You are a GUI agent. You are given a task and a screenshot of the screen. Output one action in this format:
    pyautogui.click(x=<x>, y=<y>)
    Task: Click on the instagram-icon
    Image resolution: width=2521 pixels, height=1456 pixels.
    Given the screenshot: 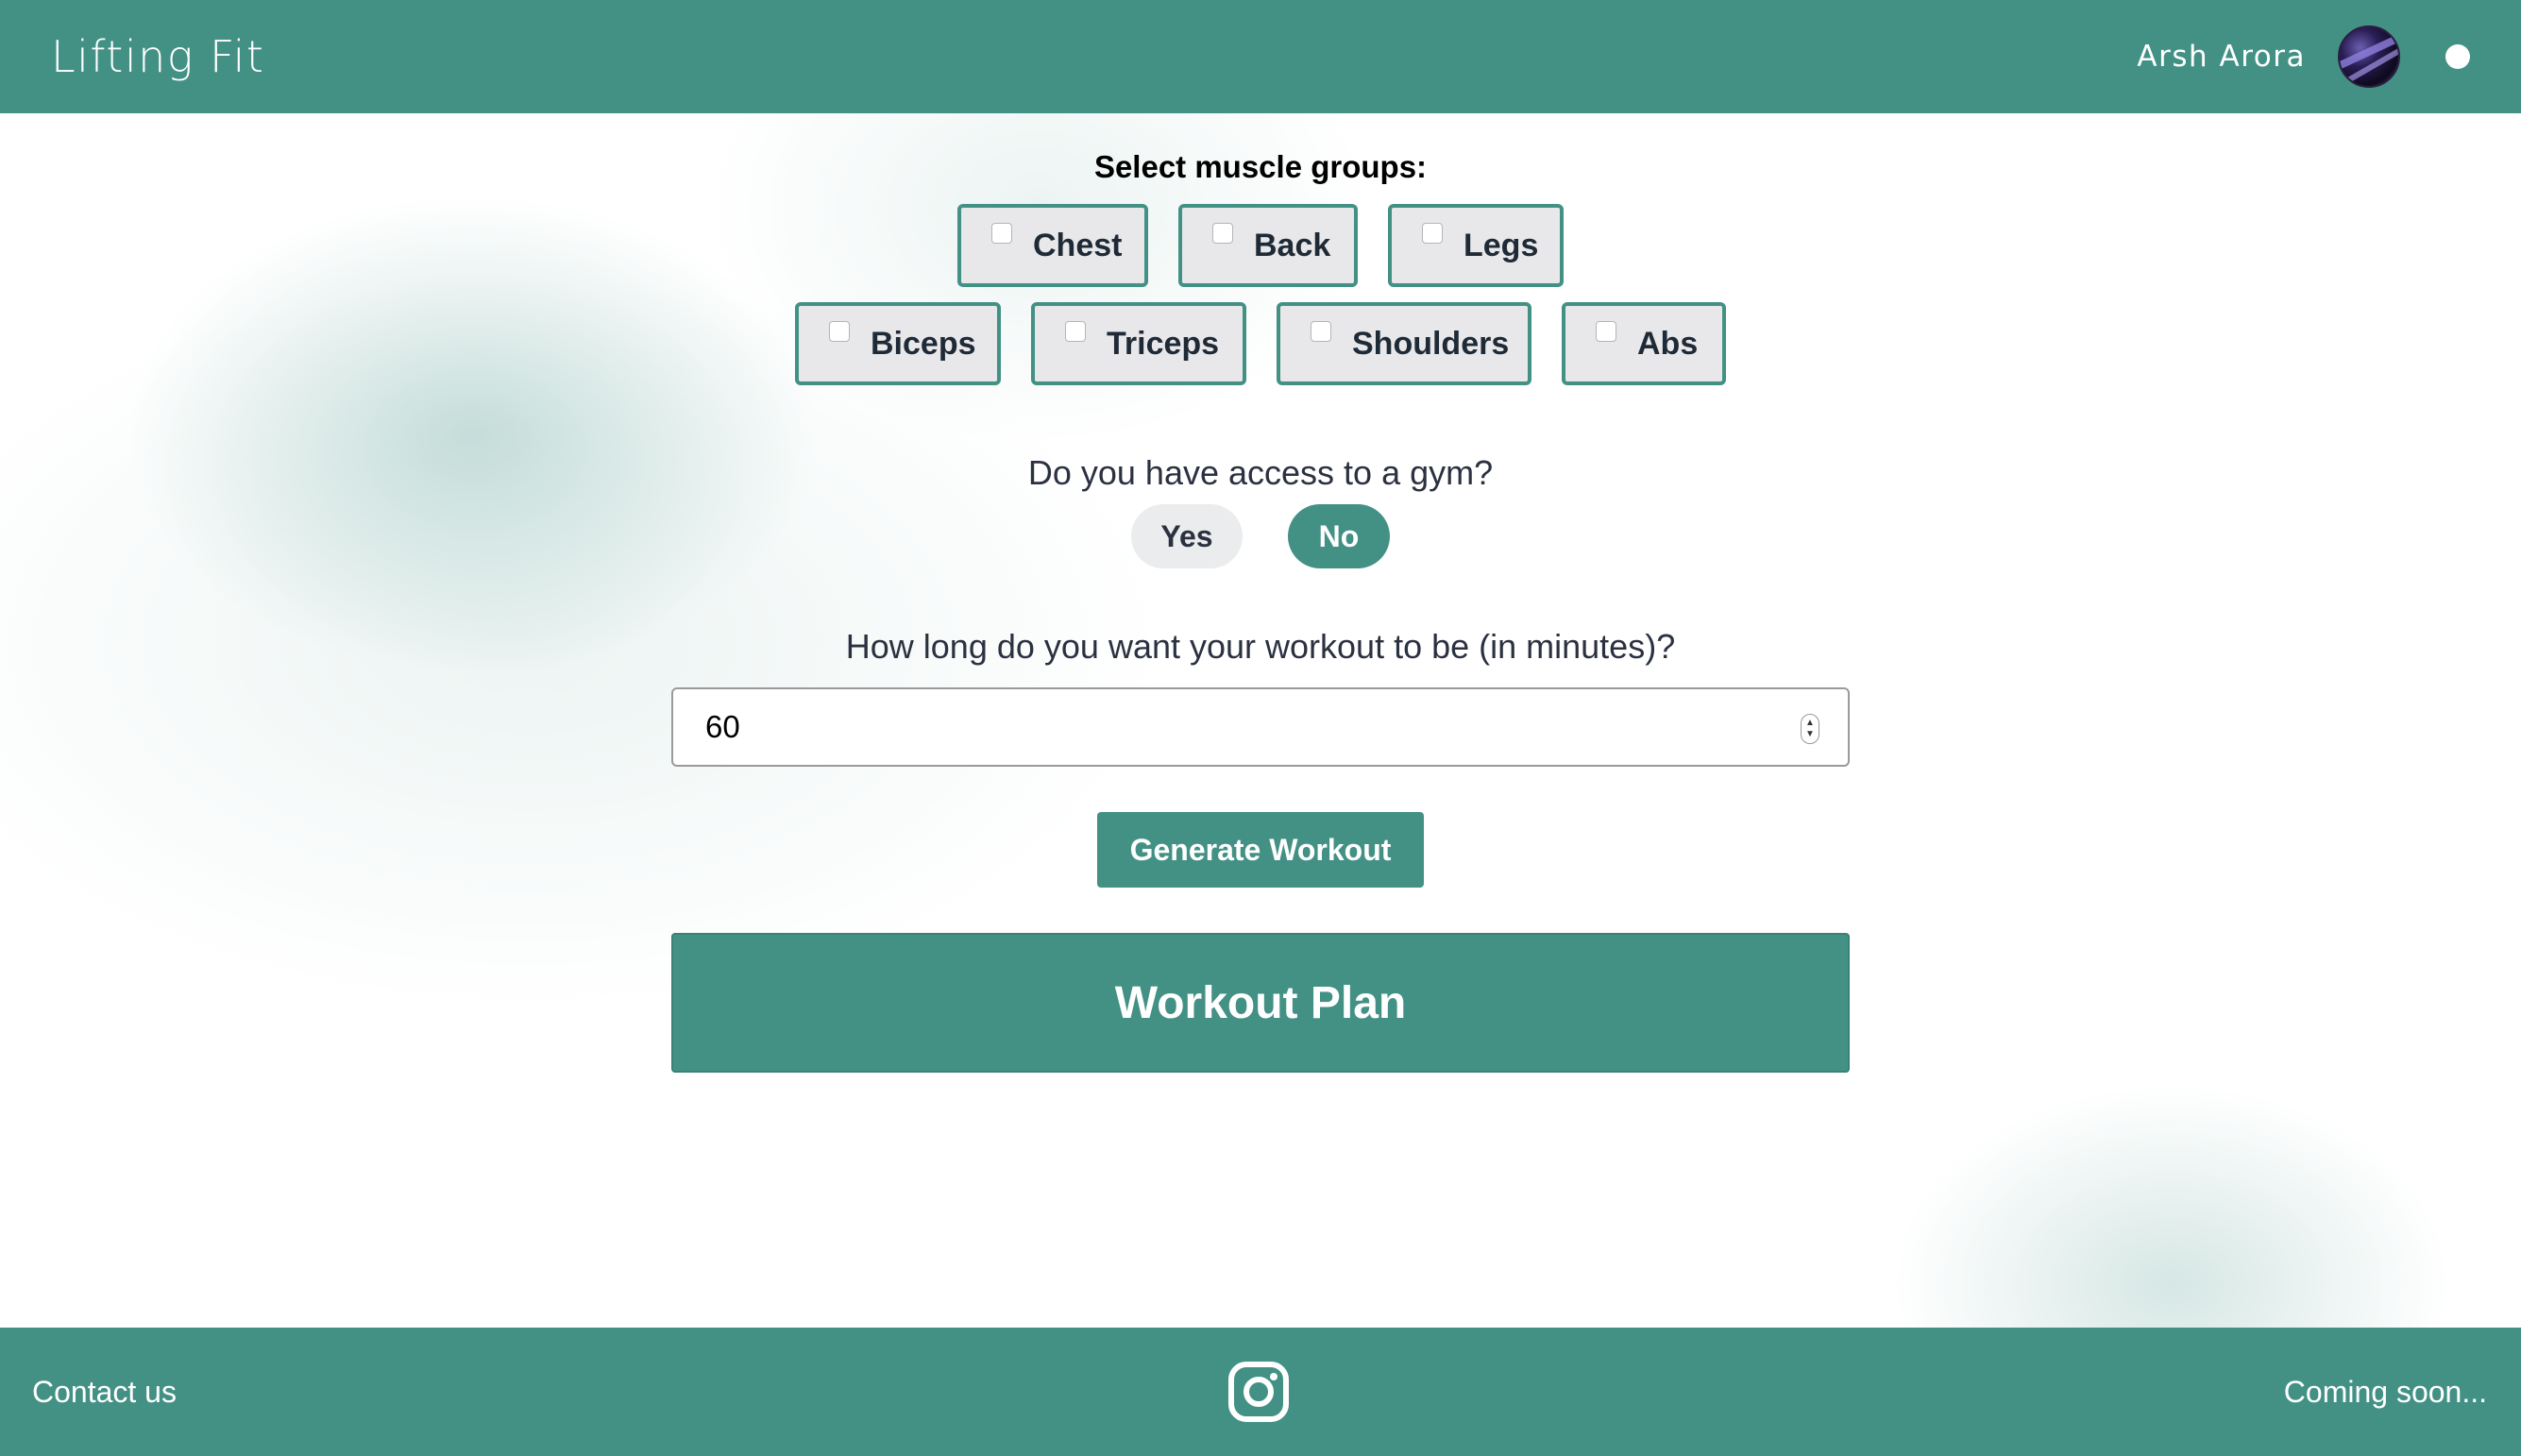 What is the action you would take?
    pyautogui.click(x=1258, y=1392)
    